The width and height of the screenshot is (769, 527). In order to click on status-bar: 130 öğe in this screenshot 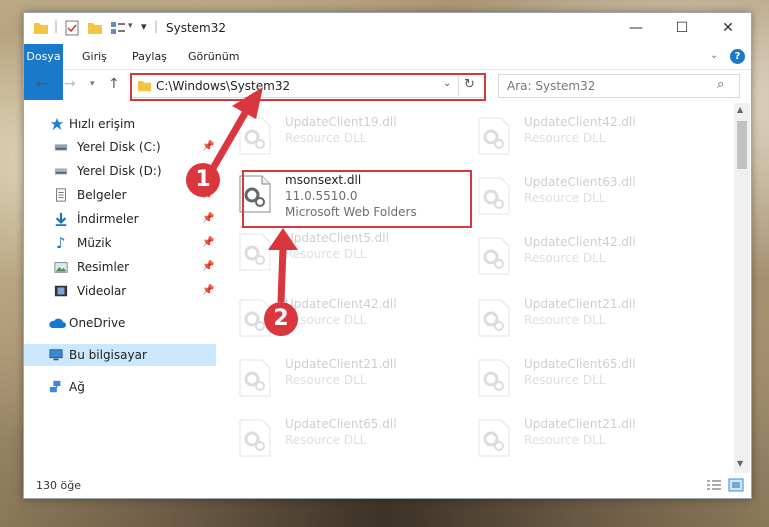, I will do `click(387, 486)`.